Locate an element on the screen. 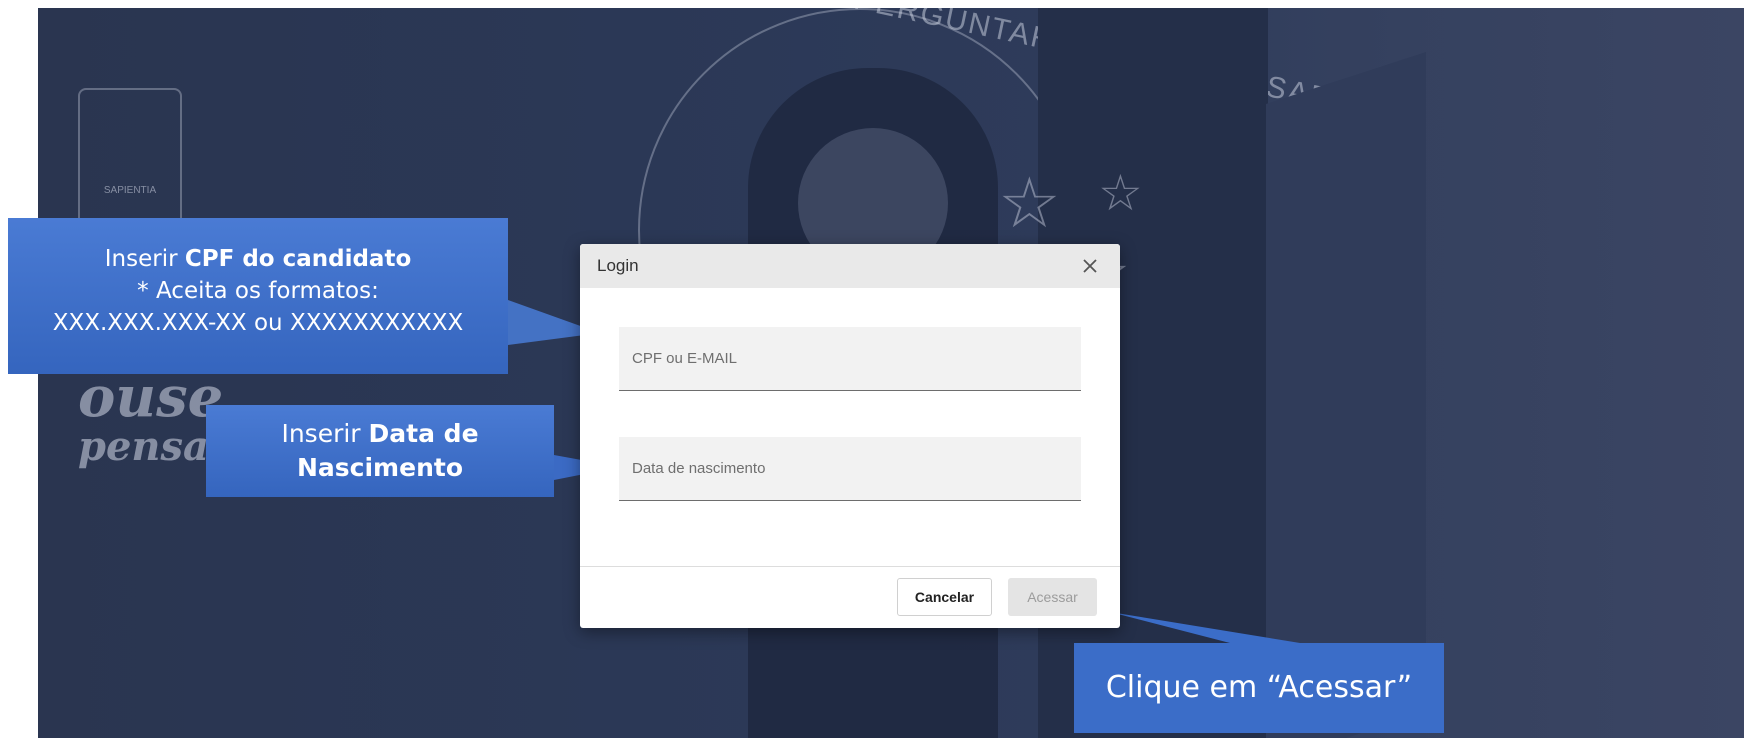 The image size is (1744, 738). date-callout-line2: Nascimento is located at coordinates (380, 468).